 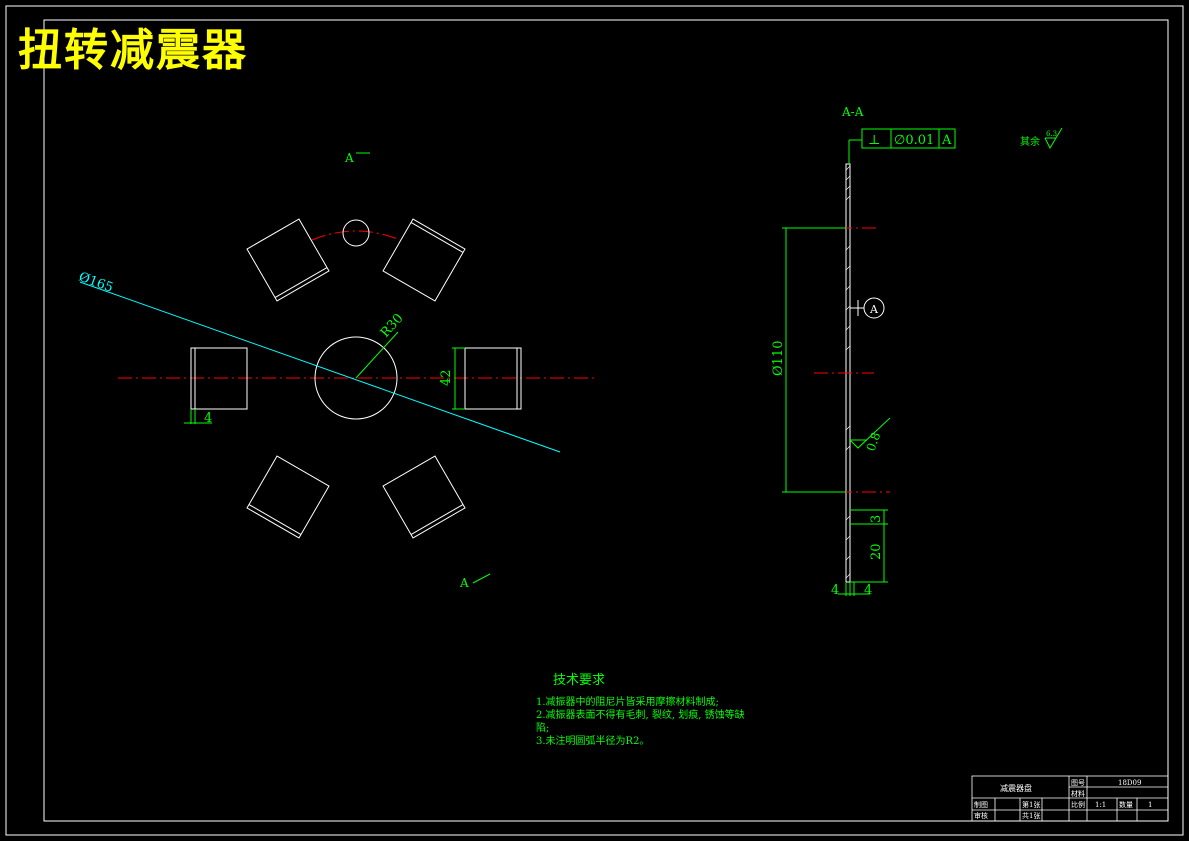 I want to click on svg-text: Ø110, so click(x=778, y=358).